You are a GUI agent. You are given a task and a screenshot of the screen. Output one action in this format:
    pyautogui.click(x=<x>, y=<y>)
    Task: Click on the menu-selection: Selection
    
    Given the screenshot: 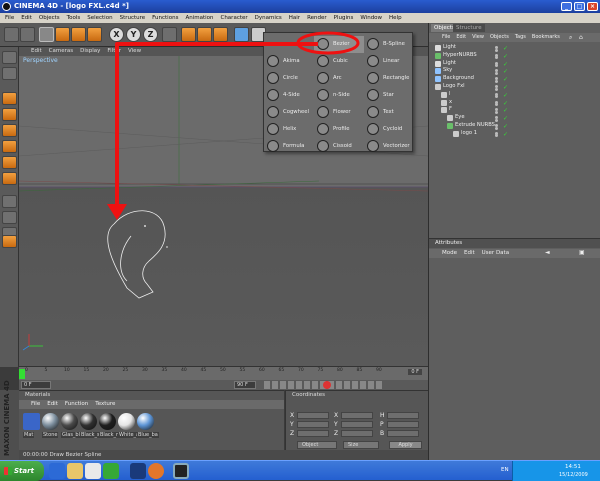 What is the action you would take?
    pyautogui.click(x=99, y=18)
    